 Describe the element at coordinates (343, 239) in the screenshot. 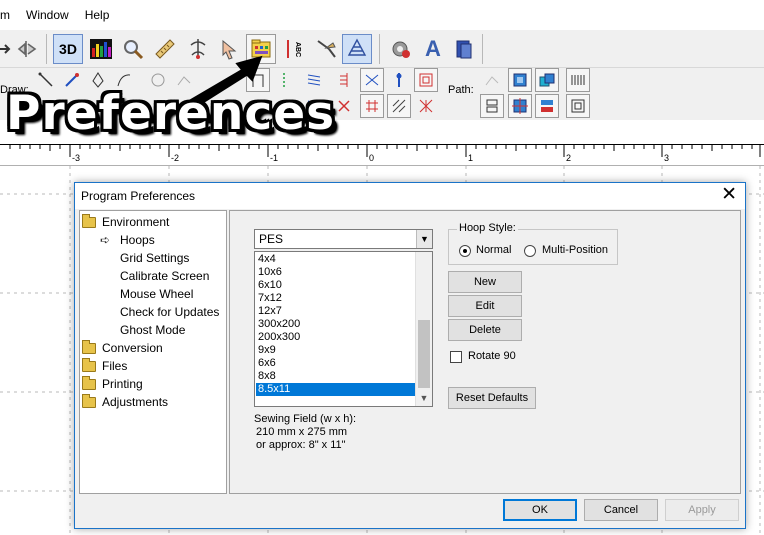

I see `format-select: PES ▼` at that location.